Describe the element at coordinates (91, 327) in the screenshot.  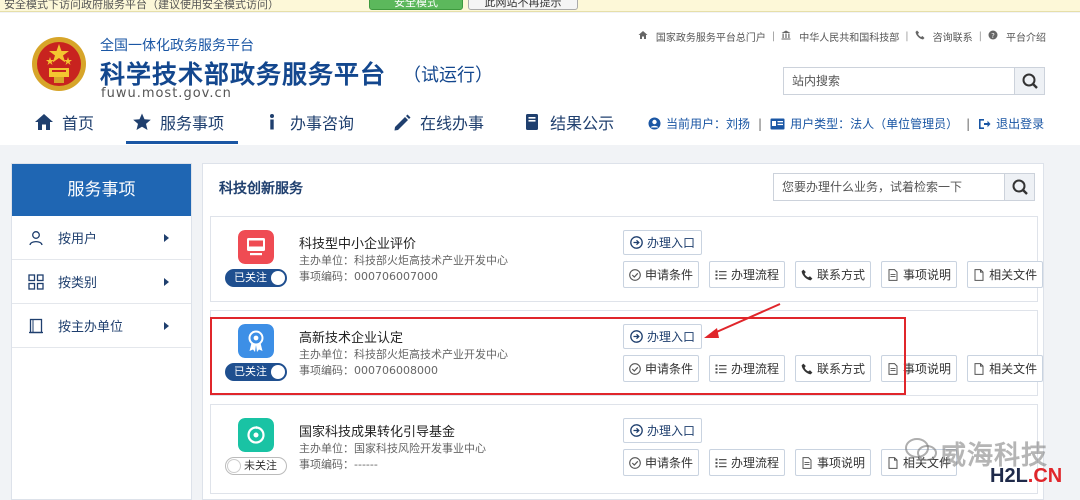
I see `sidebar-item-label: 按主办单位` at that location.